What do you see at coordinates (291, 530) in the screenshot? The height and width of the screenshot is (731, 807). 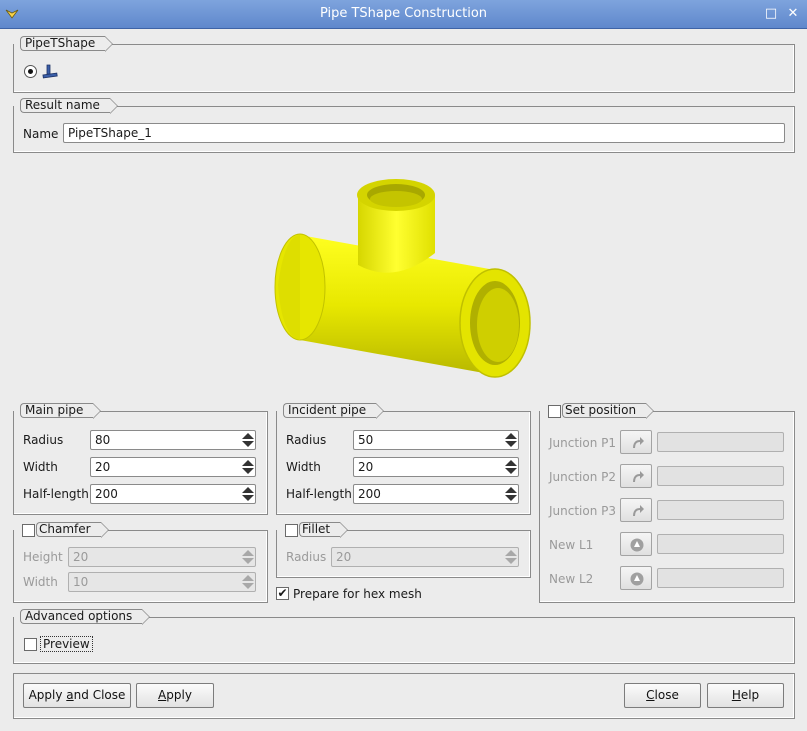 I see `fillet-checkbox` at bounding box center [291, 530].